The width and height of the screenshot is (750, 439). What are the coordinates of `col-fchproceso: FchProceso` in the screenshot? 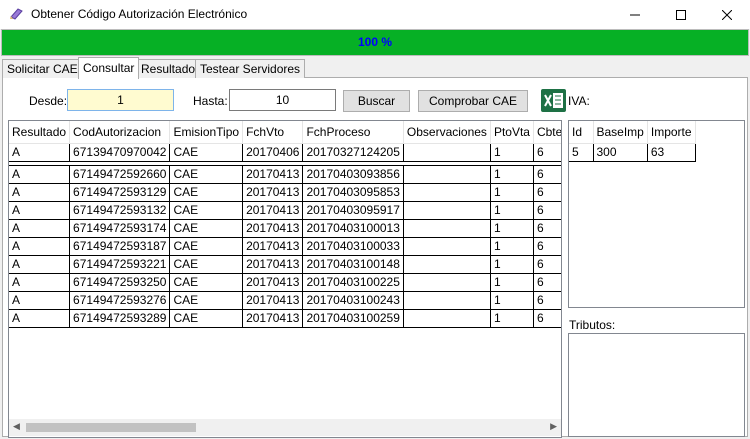 It's located at (353, 132).